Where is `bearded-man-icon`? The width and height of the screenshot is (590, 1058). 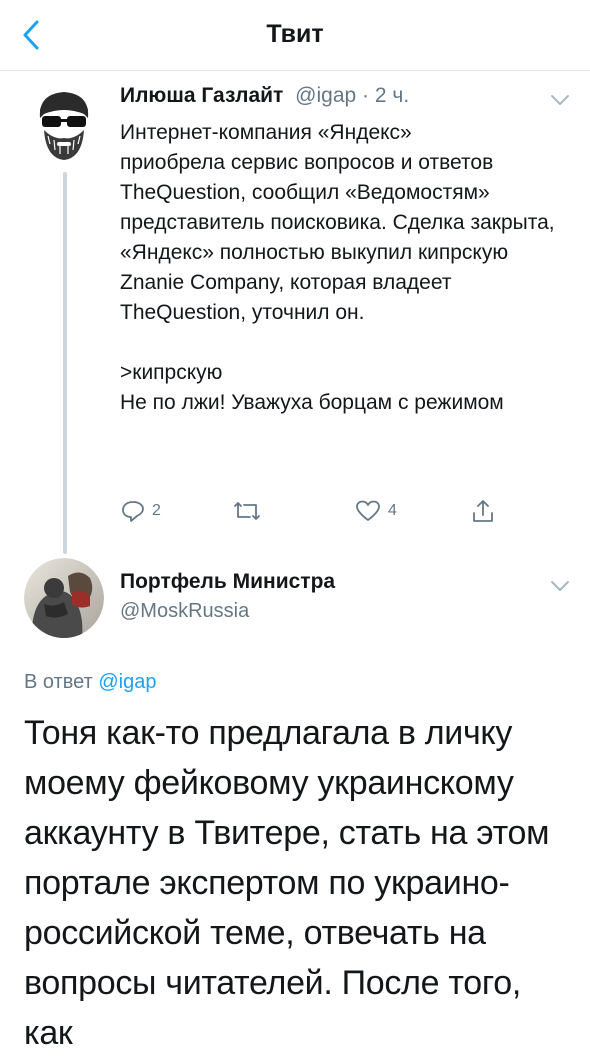 bearded-man-icon is located at coordinates (64, 124).